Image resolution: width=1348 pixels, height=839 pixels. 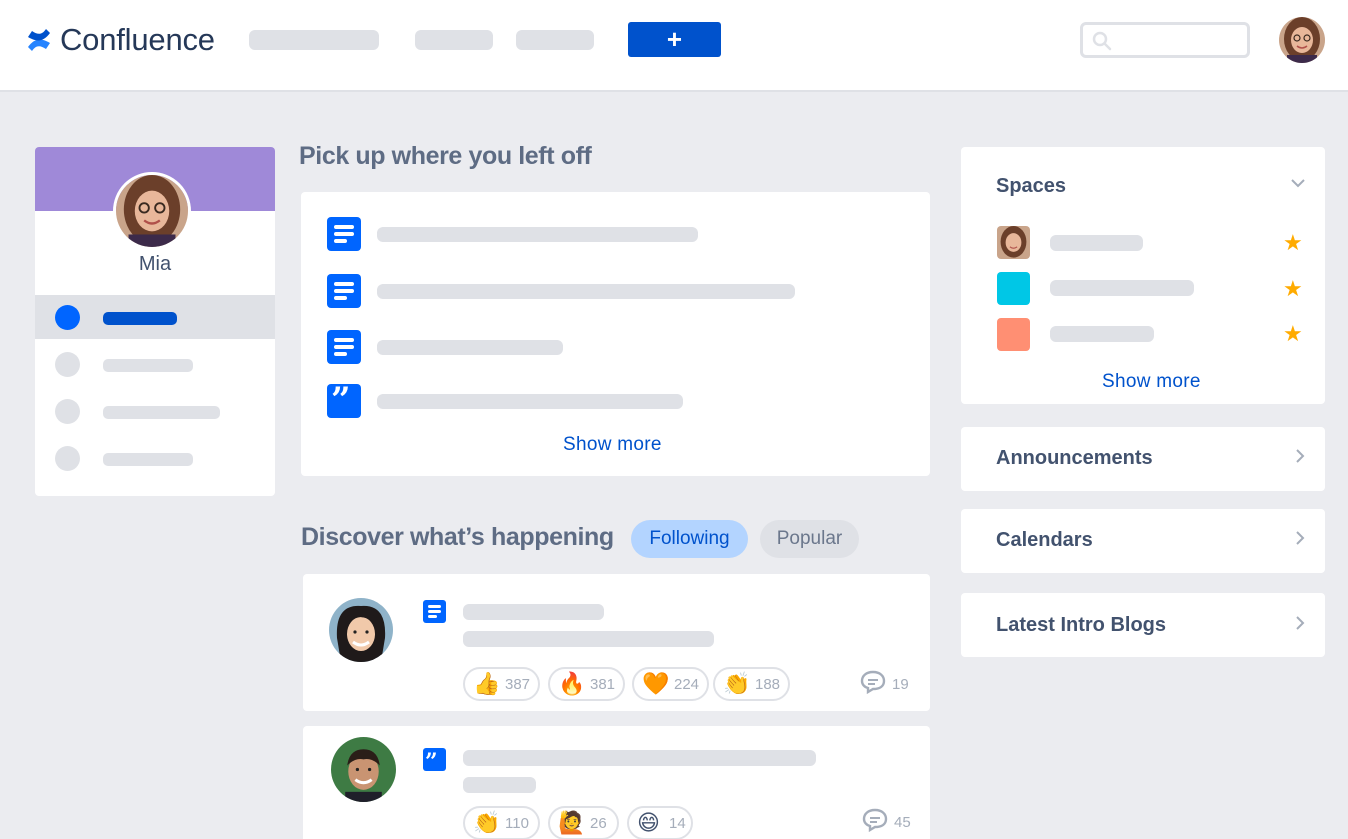 I want to click on reaction-grin: 😄 14, so click(x=660, y=822).